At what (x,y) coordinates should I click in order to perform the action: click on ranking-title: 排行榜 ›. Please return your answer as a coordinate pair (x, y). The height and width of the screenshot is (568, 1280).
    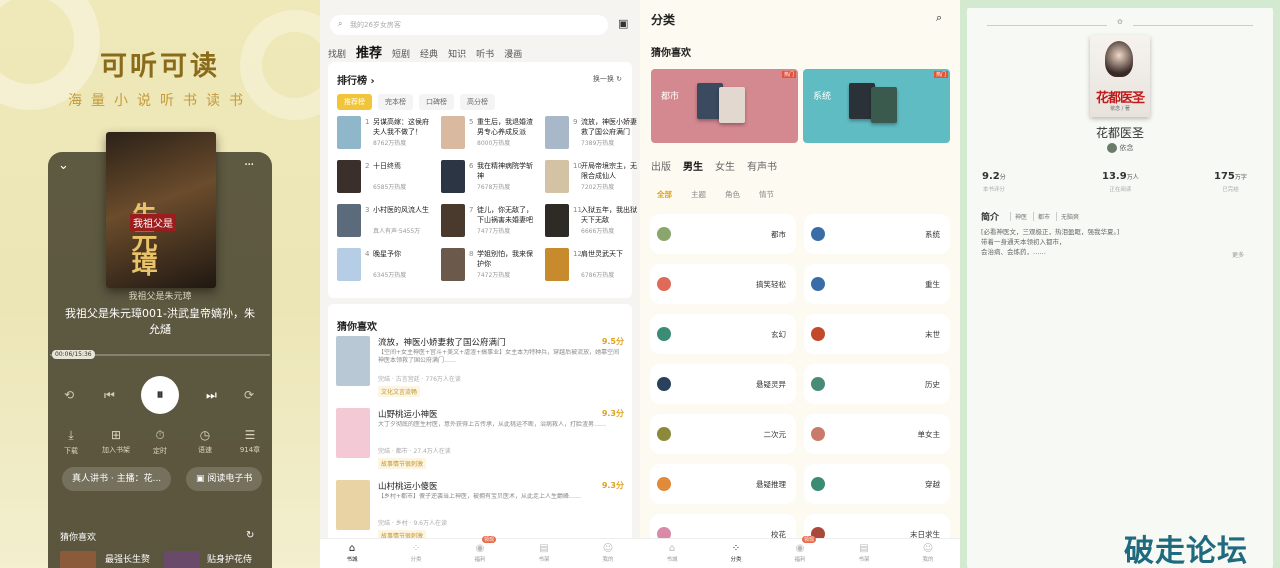
    Looking at the image, I should click on (356, 79).